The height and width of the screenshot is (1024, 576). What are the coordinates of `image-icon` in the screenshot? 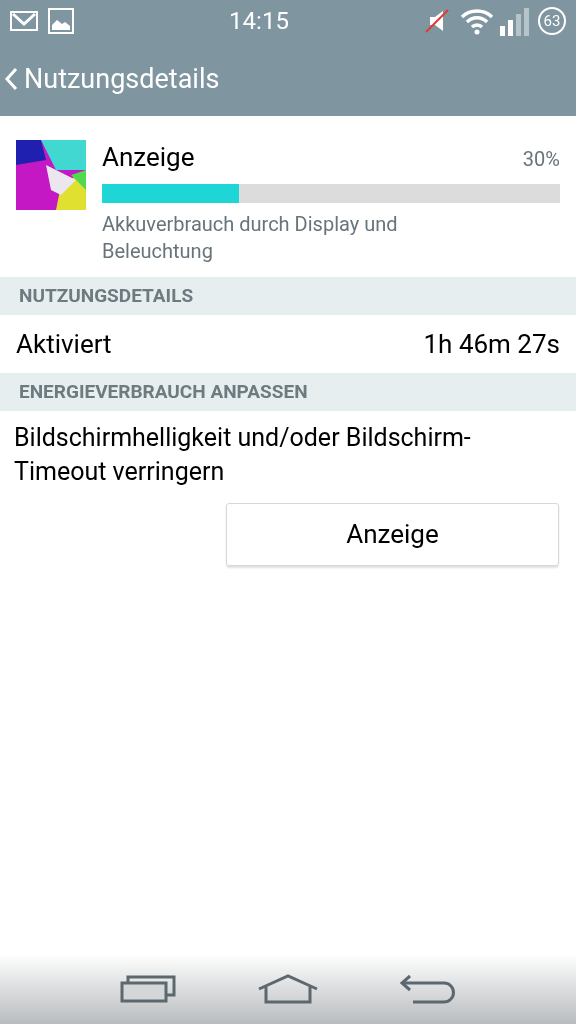 It's located at (61, 21).